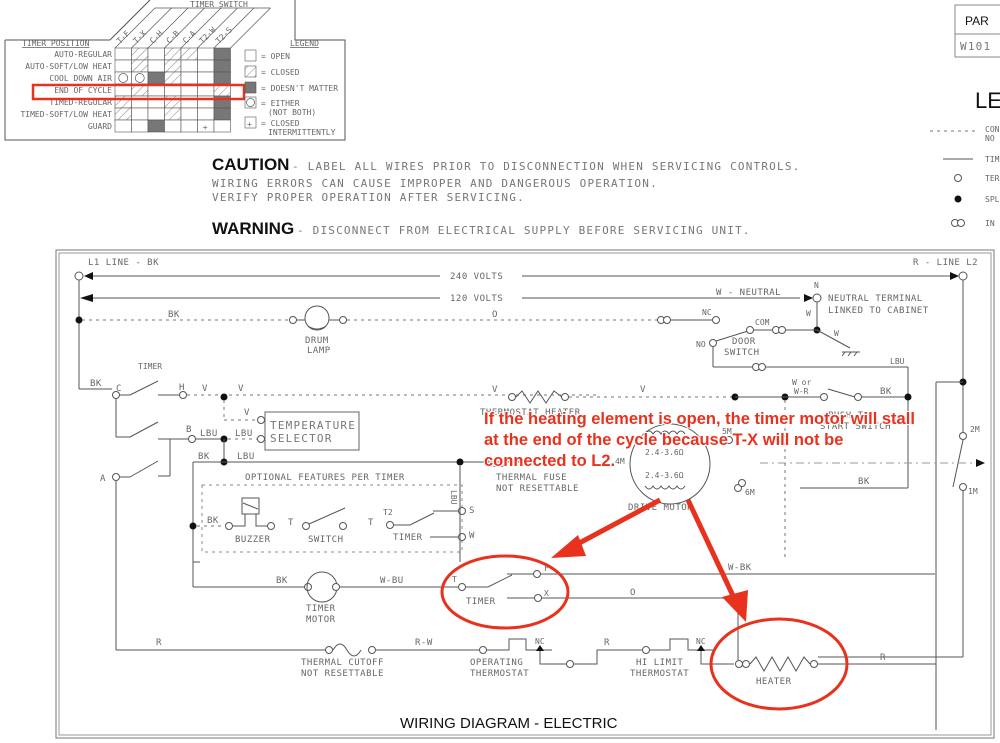  What do you see at coordinates (531, 478) in the screenshot?
I see `thermal-fuse-label: THERMAL FUSE` at bounding box center [531, 478].